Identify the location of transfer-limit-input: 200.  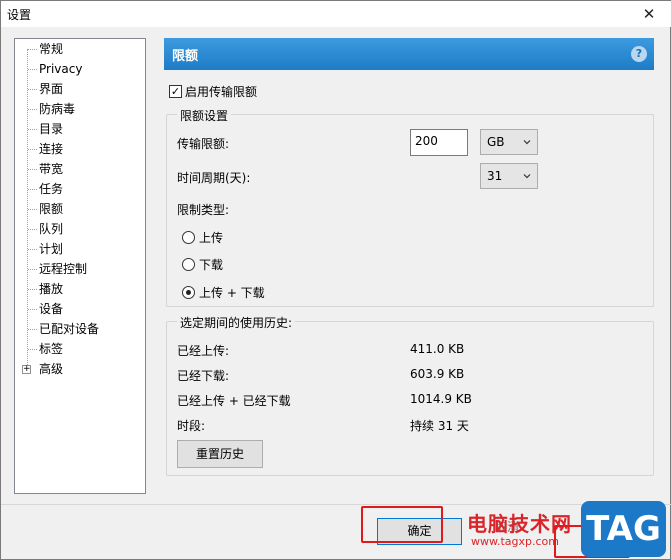
(439, 142).